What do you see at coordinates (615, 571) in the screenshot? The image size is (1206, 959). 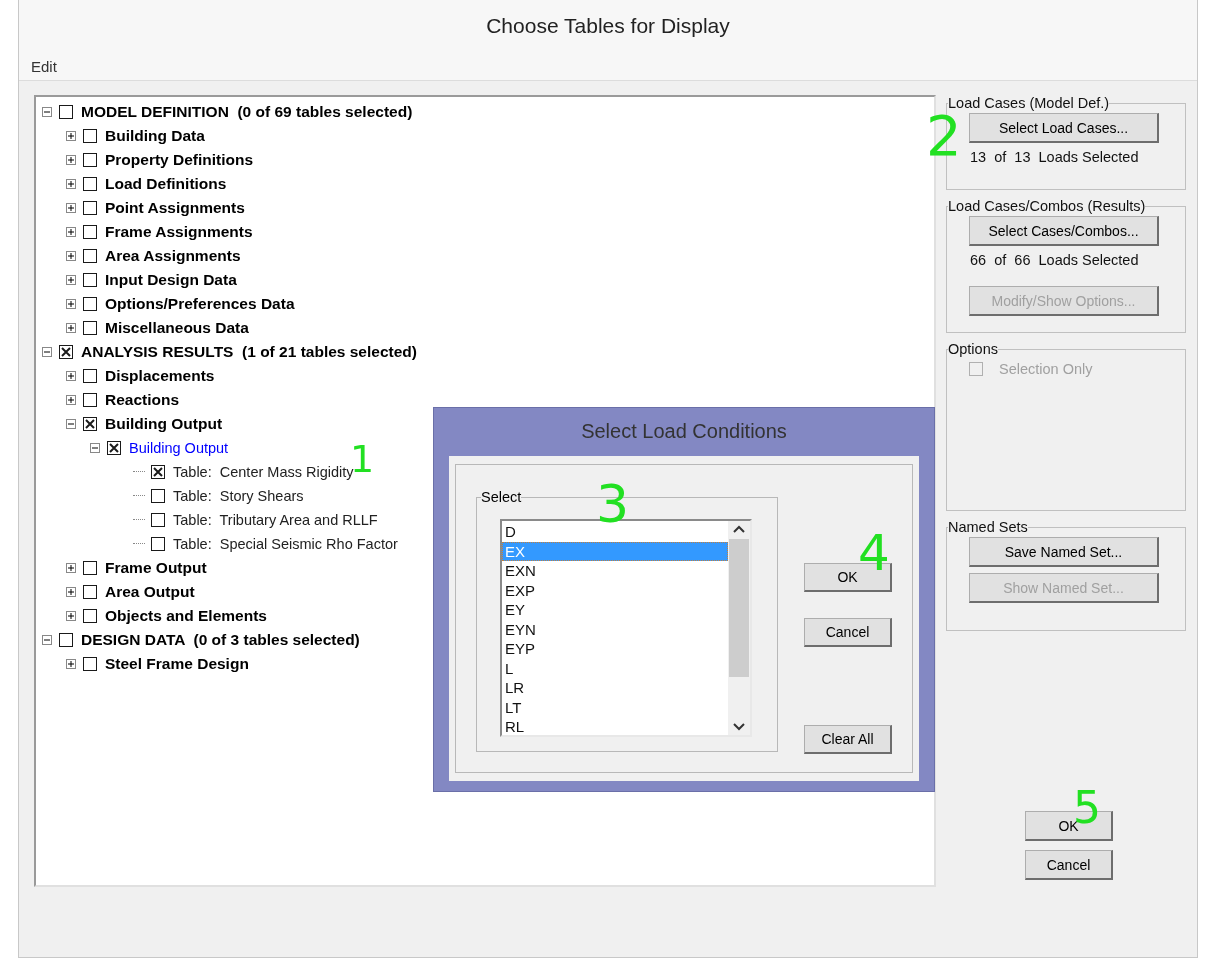 I see `list-item: EXN` at bounding box center [615, 571].